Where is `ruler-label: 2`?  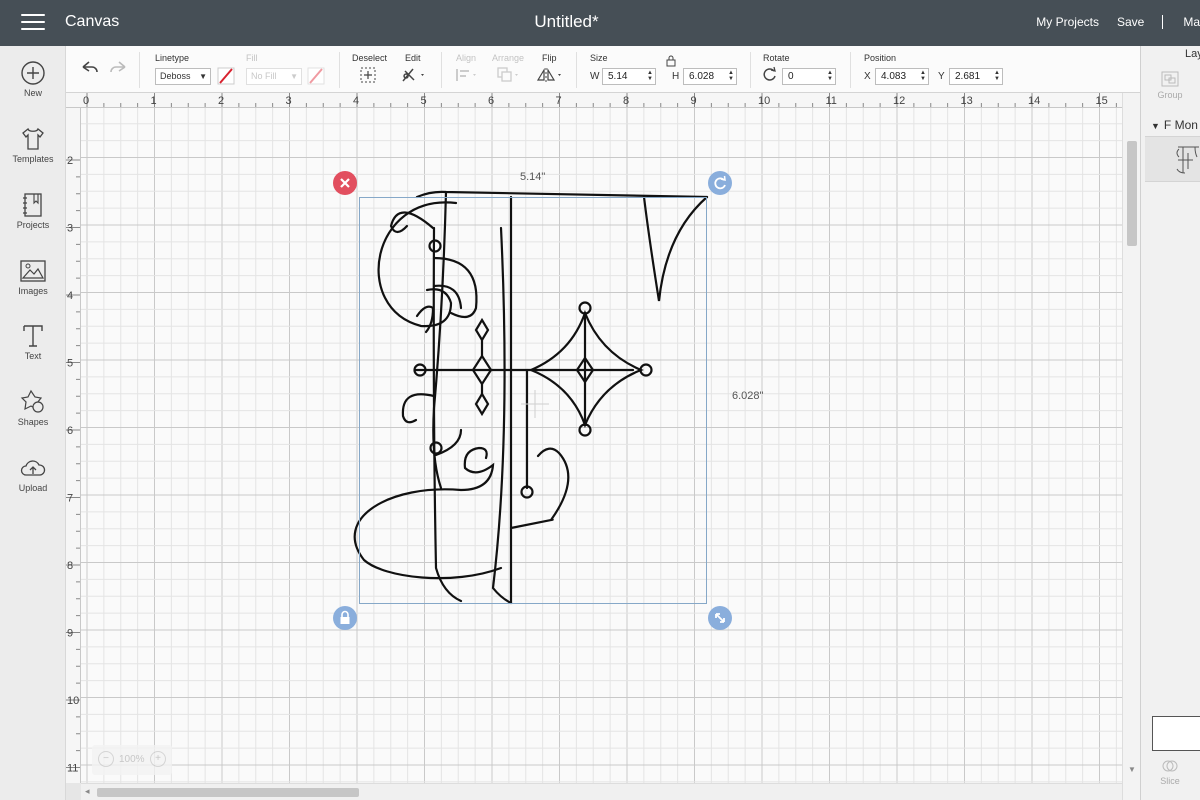 ruler-label: 2 is located at coordinates (221, 101).